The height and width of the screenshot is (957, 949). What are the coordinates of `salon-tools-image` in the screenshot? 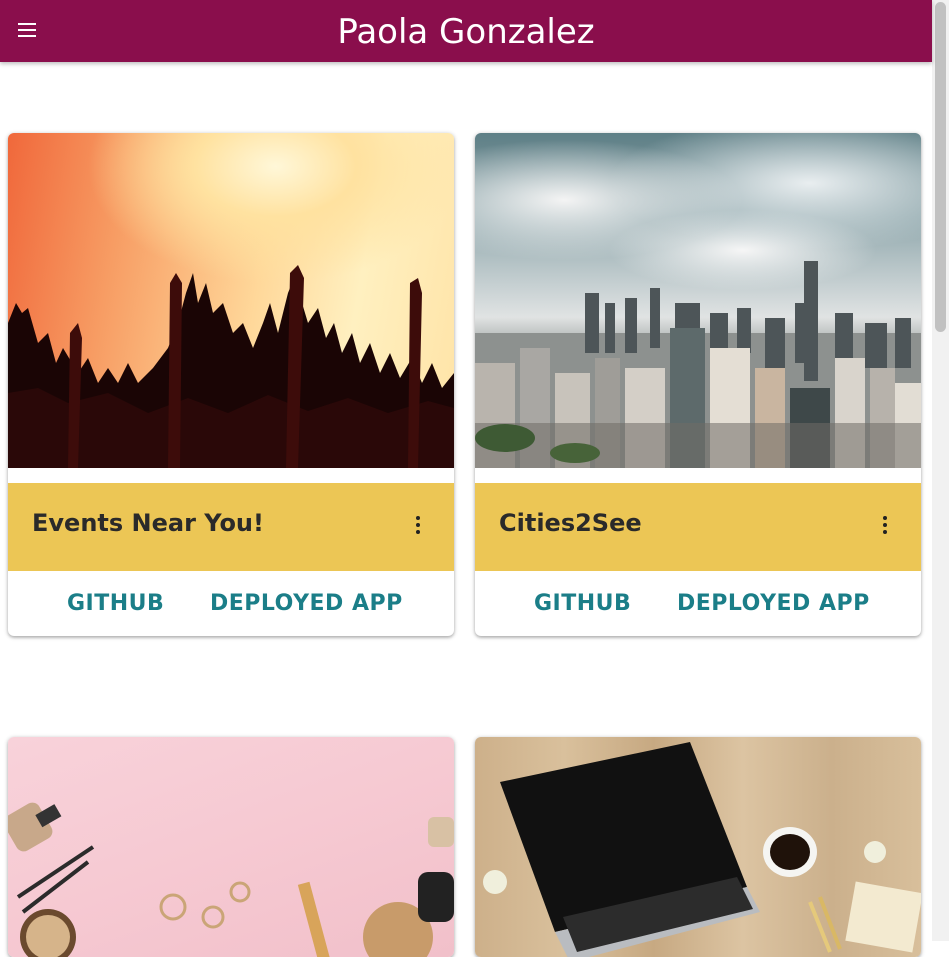 It's located at (231, 847).